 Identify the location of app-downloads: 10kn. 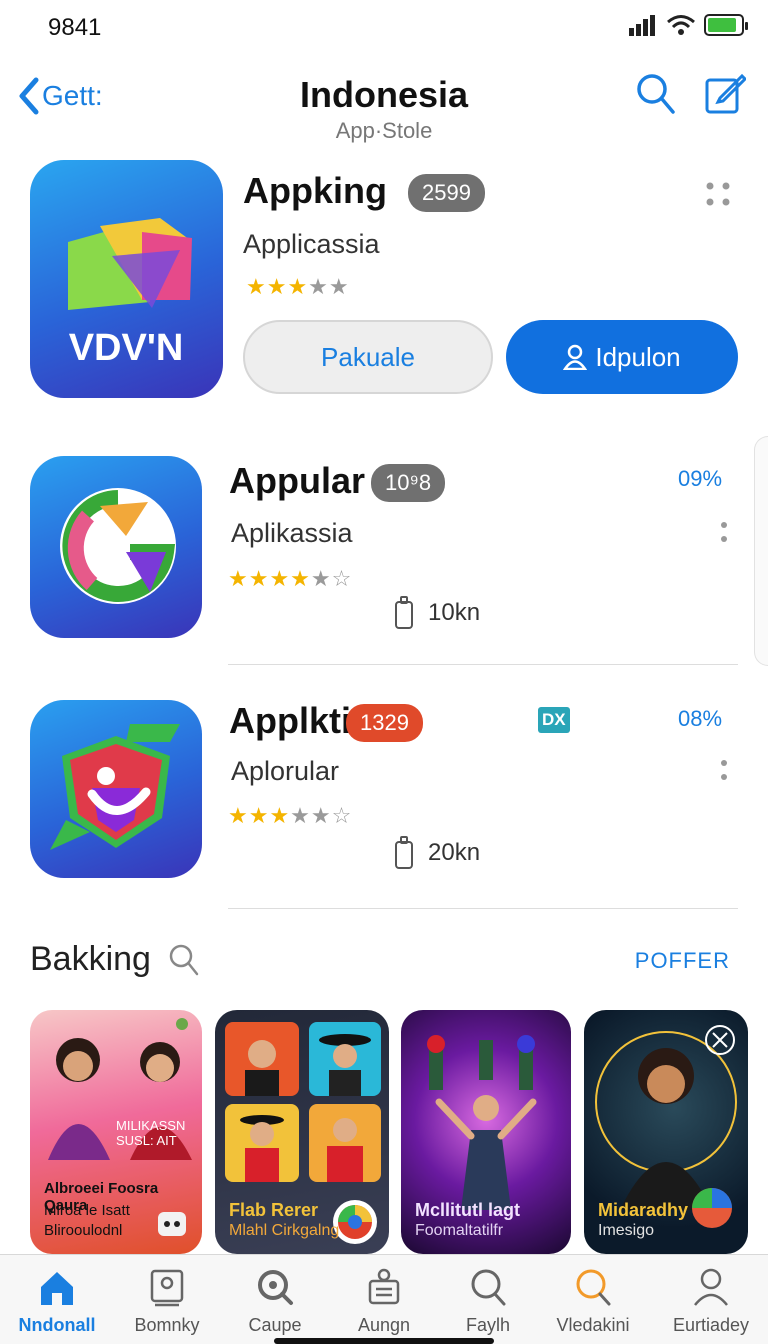
(437, 613).